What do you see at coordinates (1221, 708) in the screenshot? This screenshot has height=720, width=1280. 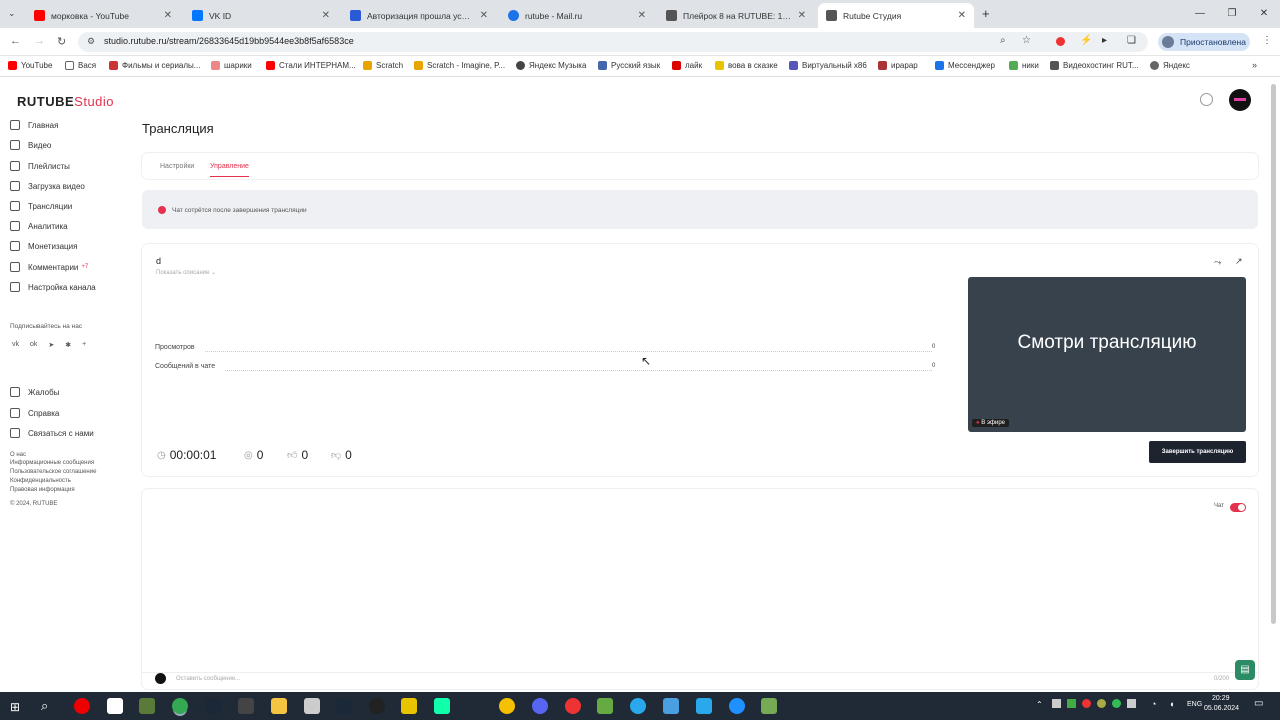 I see `clock-date: 05.06.2024` at bounding box center [1221, 708].